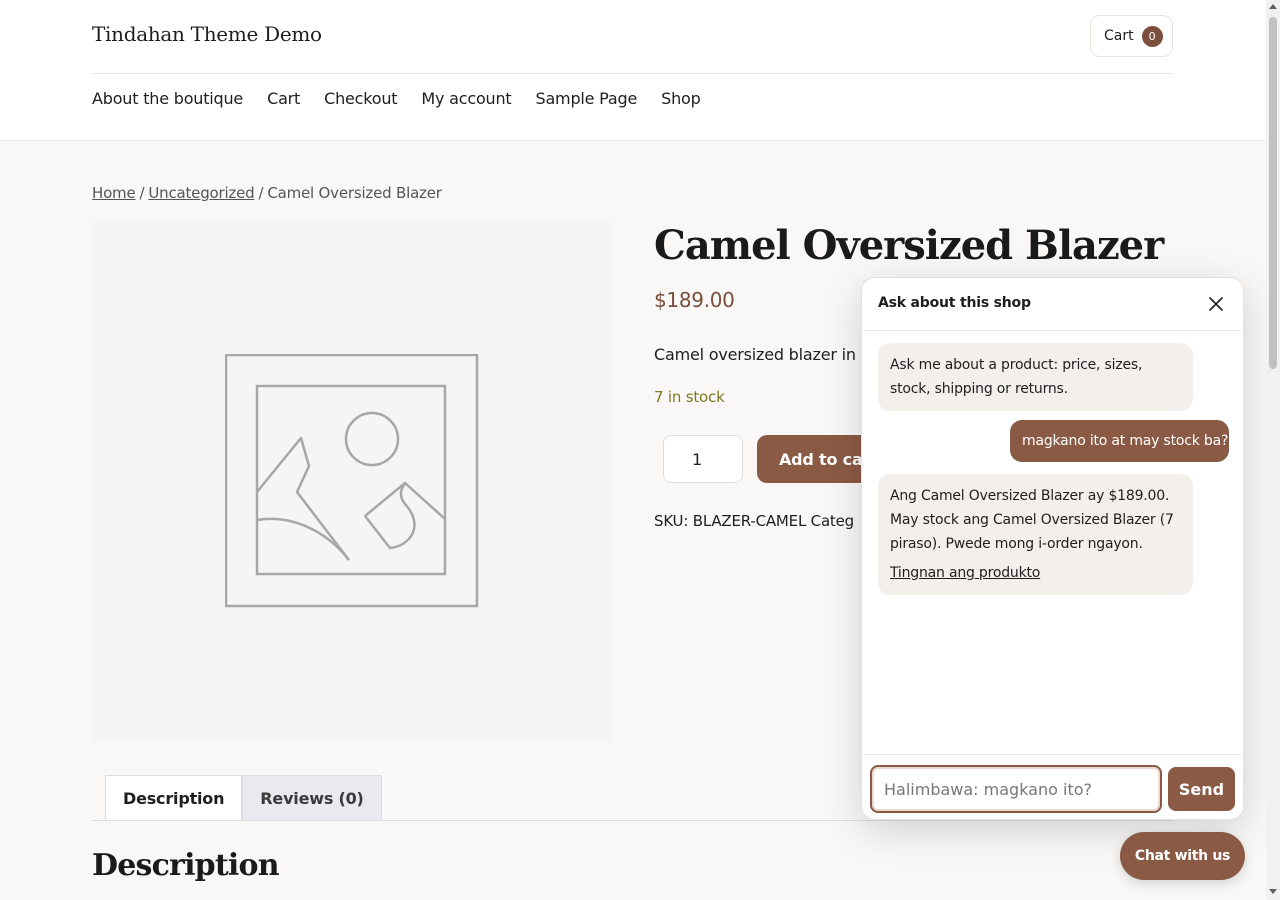 This screenshot has height=900, width=1280. What do you see at coordinates (1273, 6) in the screenshot?
I see `scroll-up-arrow-icon` at bounding box center [1273, 6].